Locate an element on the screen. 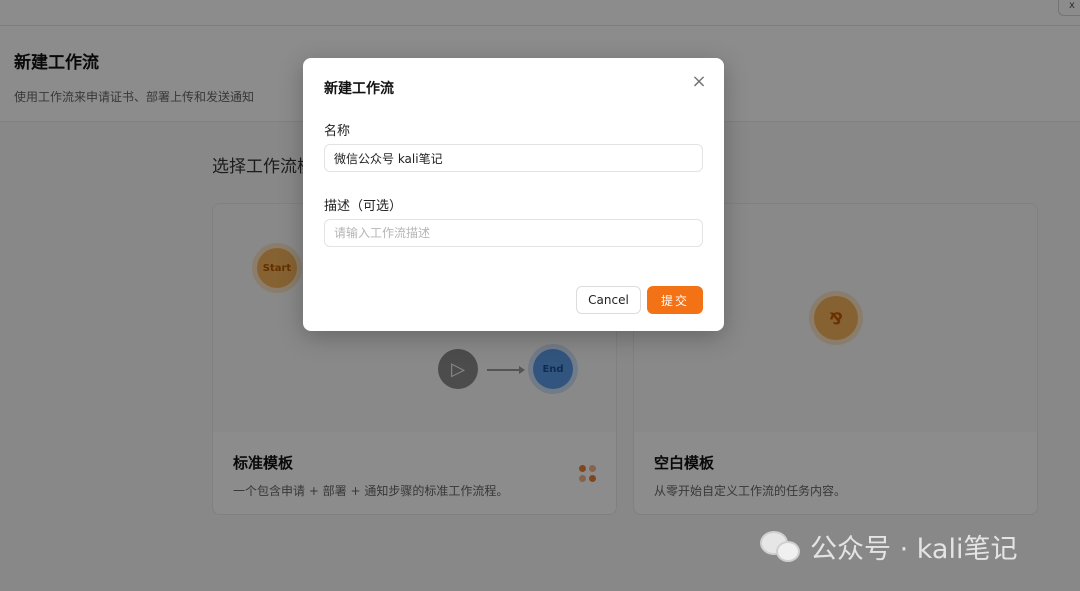 This screenshot has height=591, width=1080. name-label: 名称 is located at coordinates (337, 131).